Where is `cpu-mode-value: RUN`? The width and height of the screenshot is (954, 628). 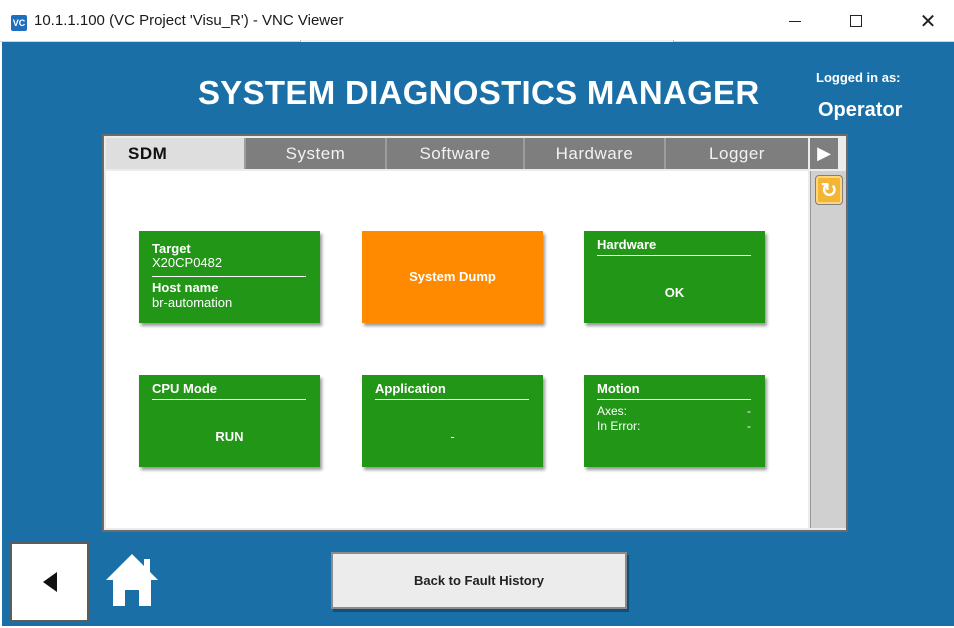 cpu-mode-value: RUN is located at coordinates (229, 436).